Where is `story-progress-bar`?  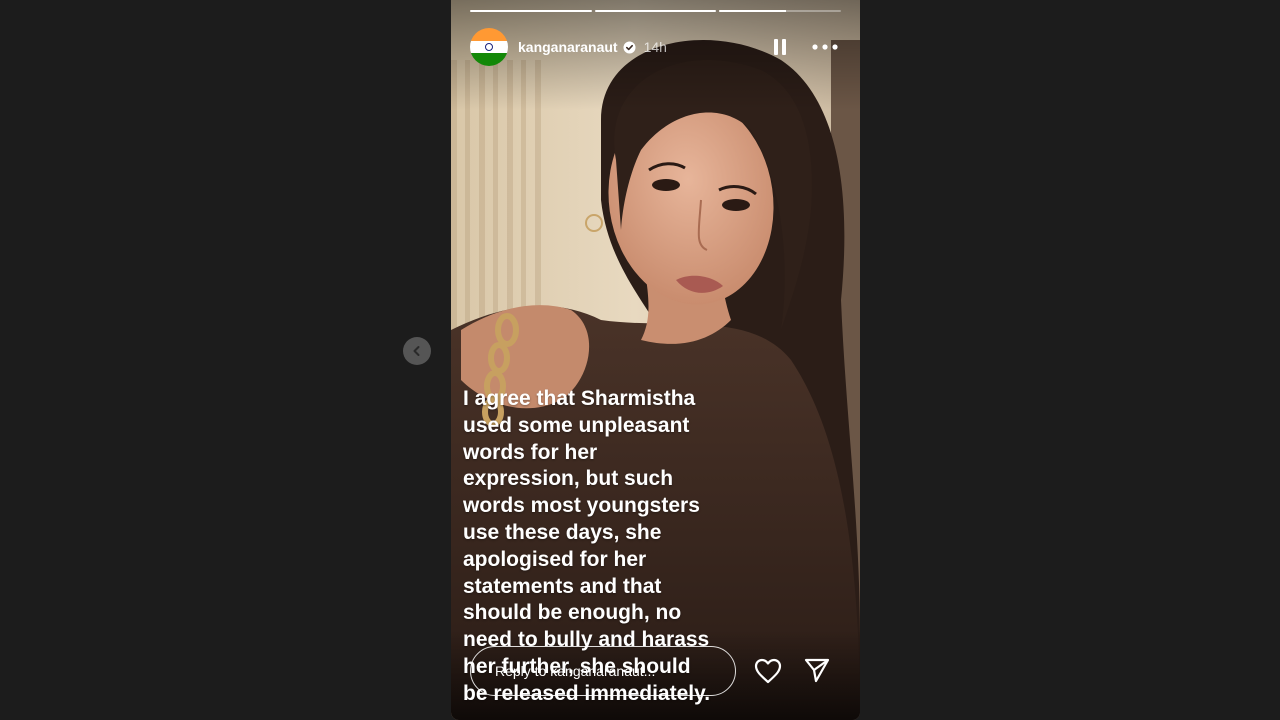
story-progress-bar is located at coordinates (656, 11).